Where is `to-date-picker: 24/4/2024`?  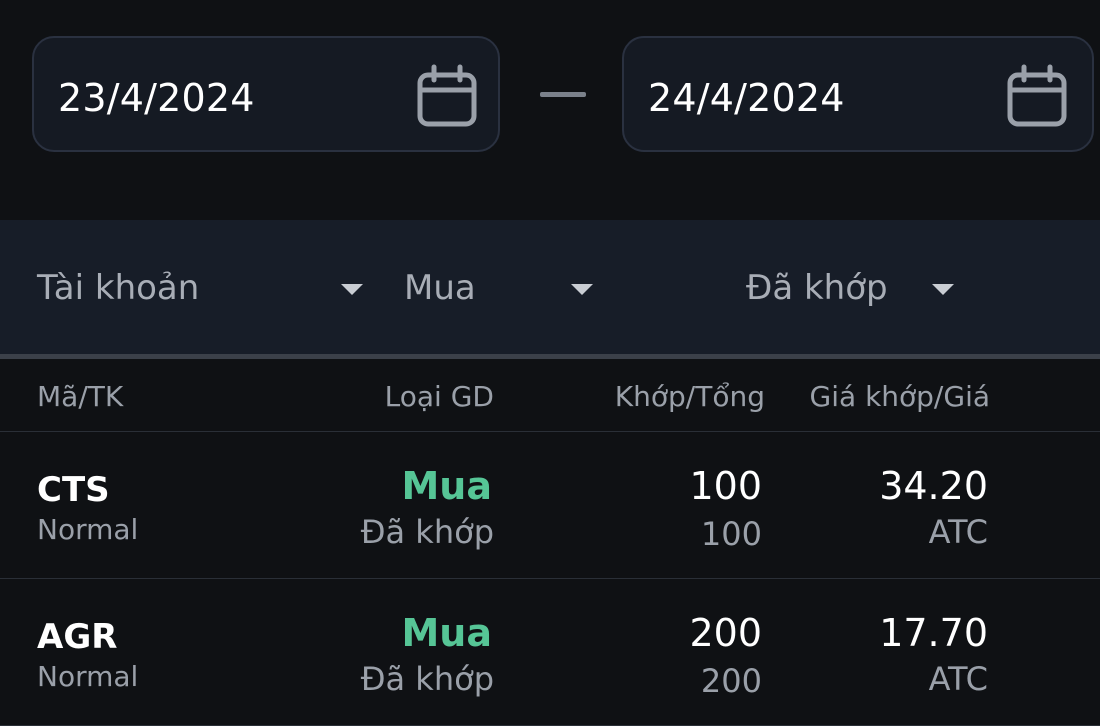
to-date-picker: 24/4/2024 is located at coordinates (858, 94).